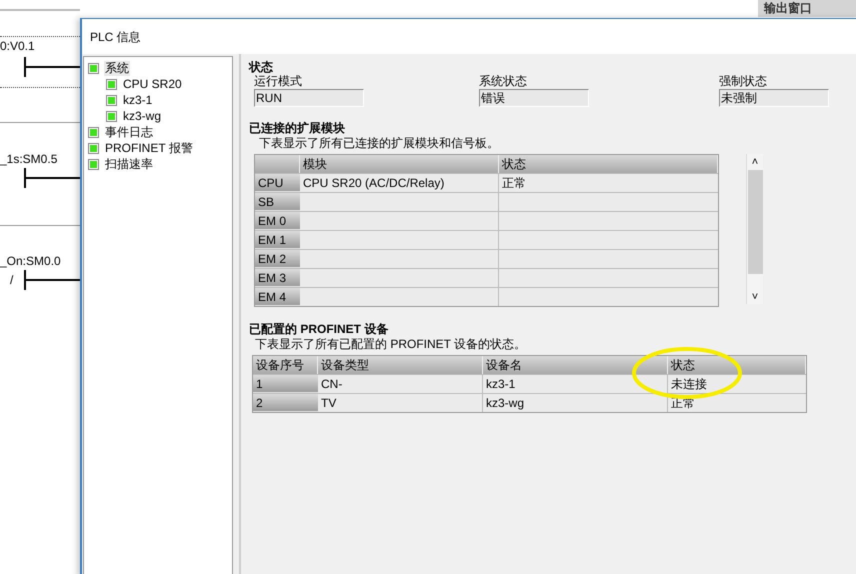  I want to click on scroll-up-button: ˄, so click(755, 162).